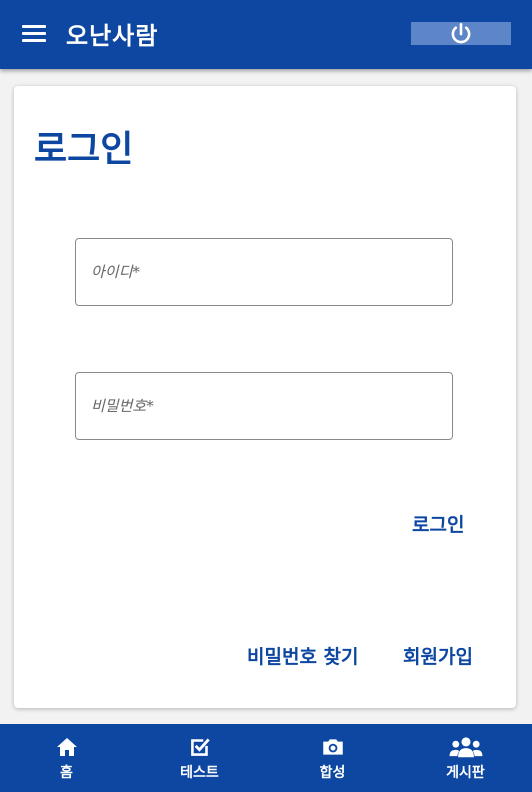 This screenshot has height=792, width=532. Describe the element at coordinates (66, 773) in the screenshot. I see `nav-label-home: 홈` at that location.